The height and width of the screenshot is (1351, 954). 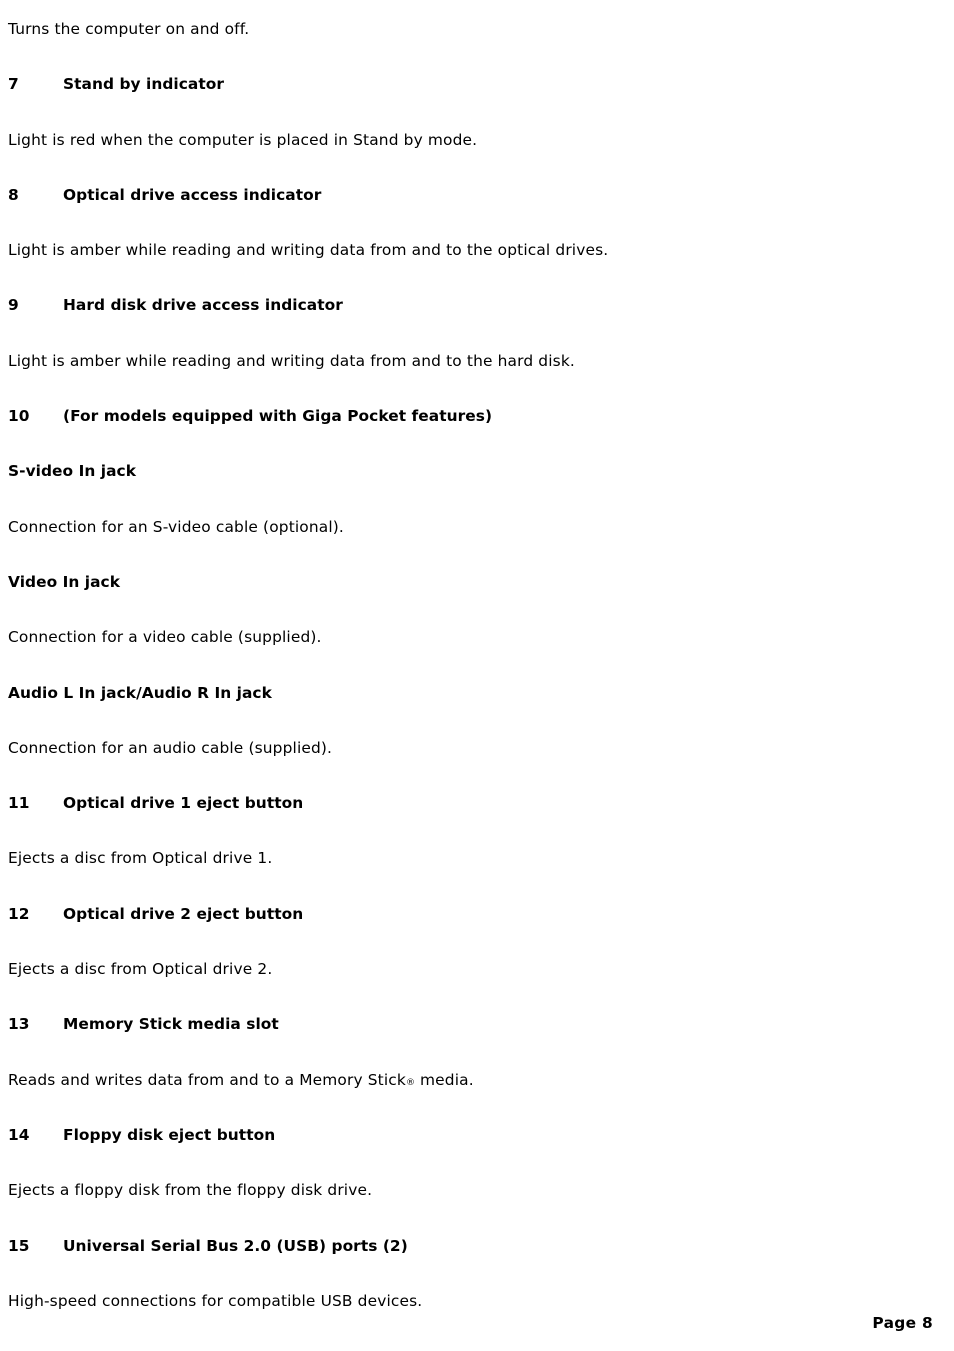 I want to click on numbered-heading: 12 Optical drive 2 eject button, so click(x=468, y=931).